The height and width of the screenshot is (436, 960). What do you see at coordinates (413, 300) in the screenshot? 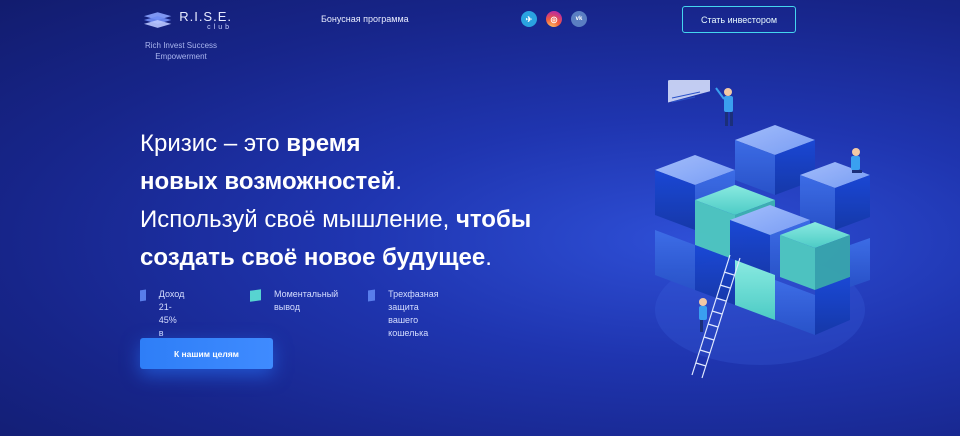
I see `feature-protection-line-1: Трехфазная защита` at bounding box center [413, 300].